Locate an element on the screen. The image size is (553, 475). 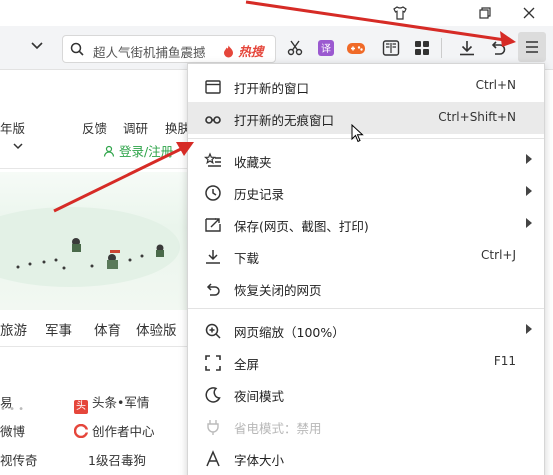
list-item: 视传奇 is located at coordinates (19, 459).